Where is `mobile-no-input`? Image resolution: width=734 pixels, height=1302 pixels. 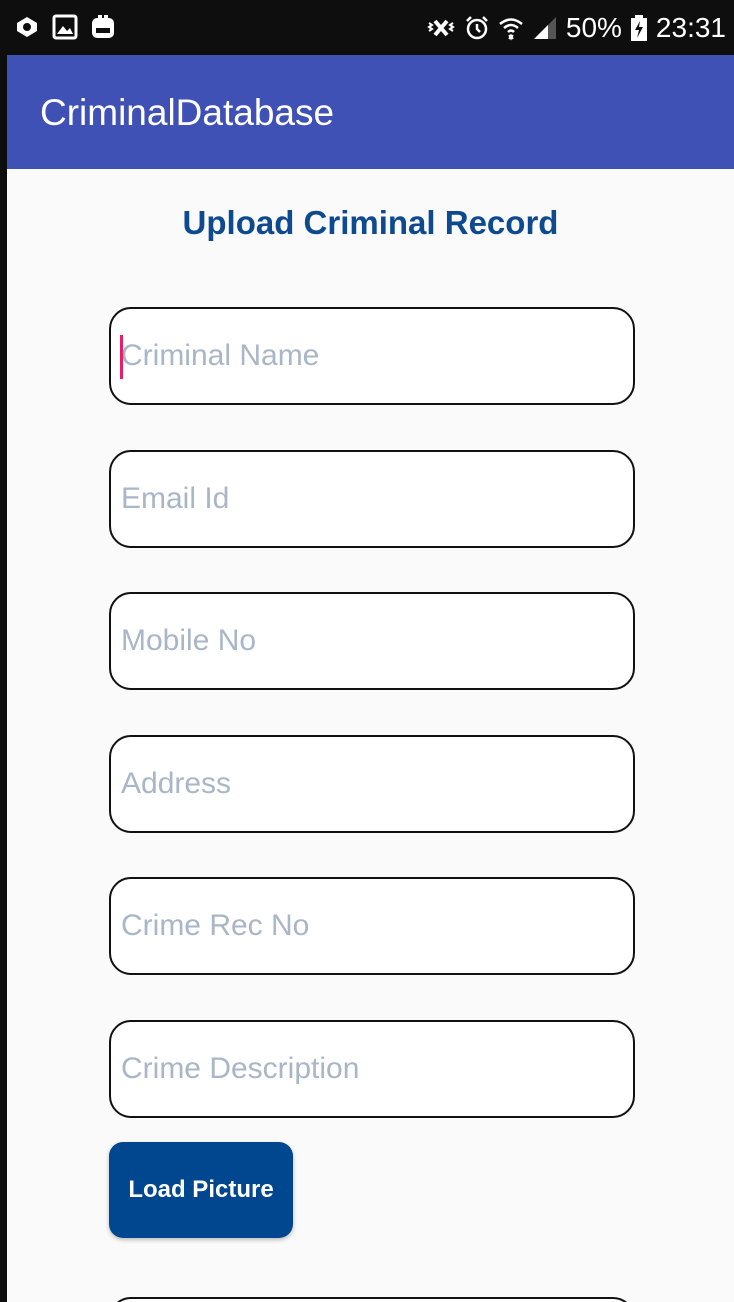
mobile-no-input is located at coordinates (371, 641).